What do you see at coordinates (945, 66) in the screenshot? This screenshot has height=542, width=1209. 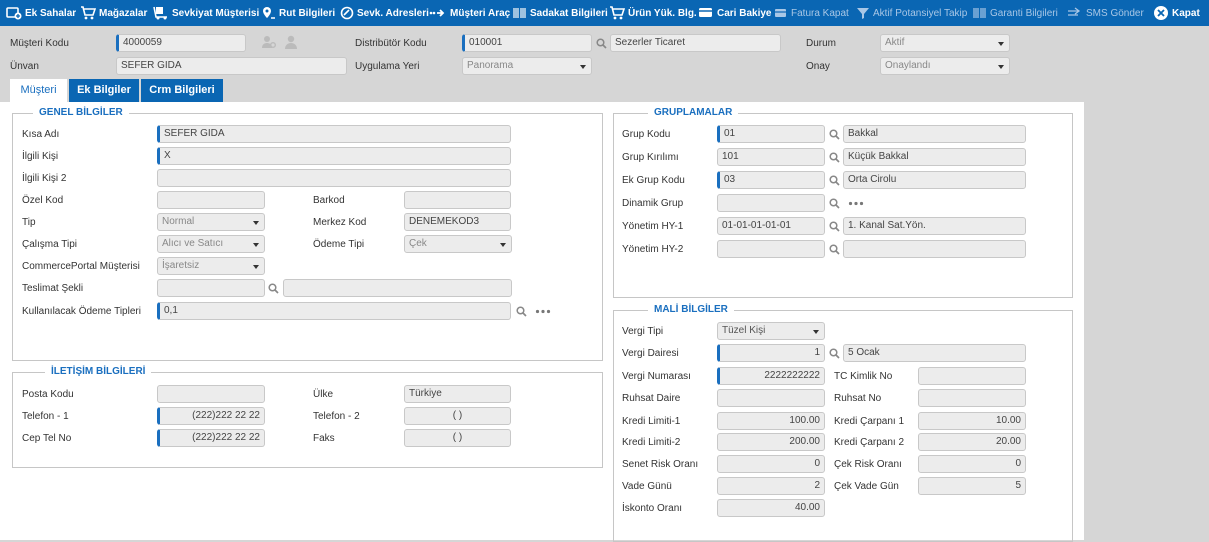 I see `onay-select: Onaylandı` at bounding box center [945, 66].